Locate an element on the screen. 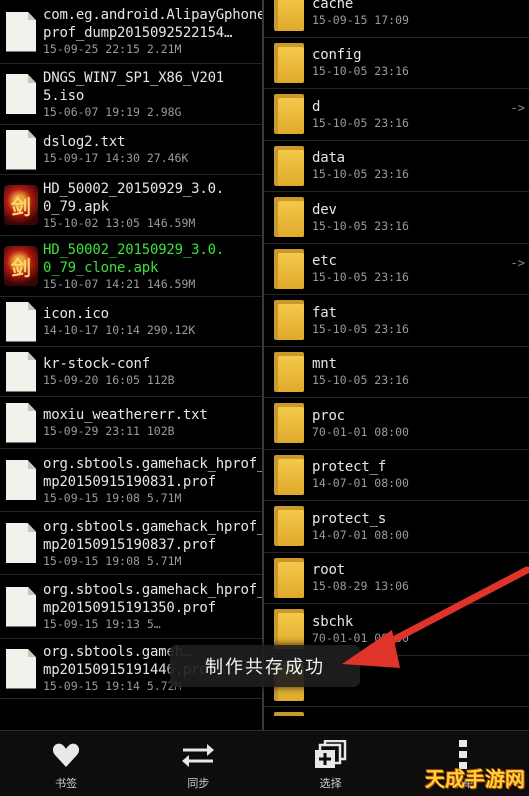  folder-text: data 15-10-05 23:16 is located at coordinates (356, 165).